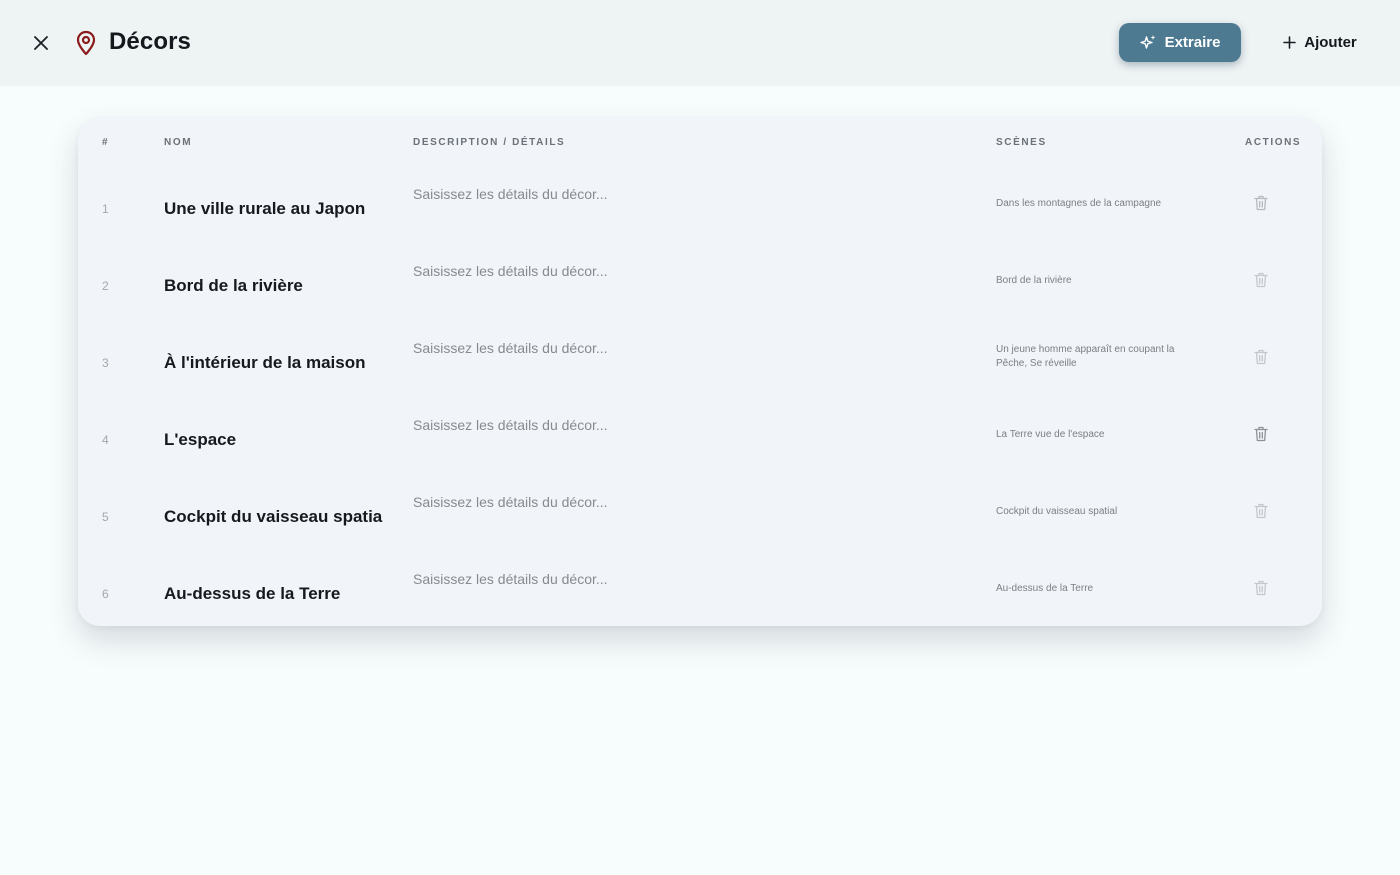 This screenshot has height=875, width=1400. I want to click on map-pin-icon, so click(86, 43).